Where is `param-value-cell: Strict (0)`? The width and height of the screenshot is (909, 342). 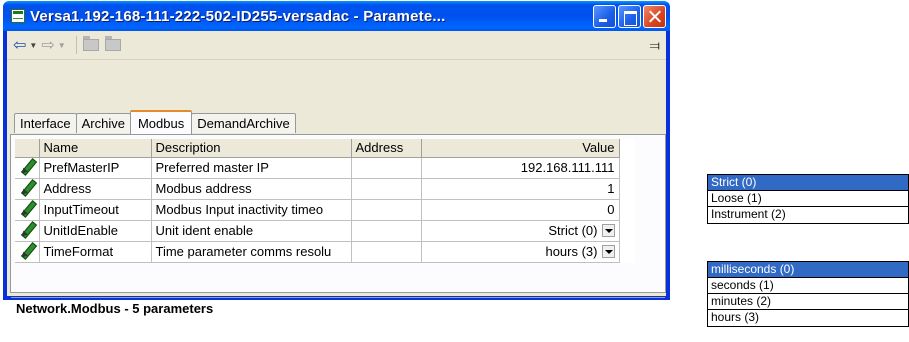 param-value-cell: Strict (0) is located at coordinates (520, 231).